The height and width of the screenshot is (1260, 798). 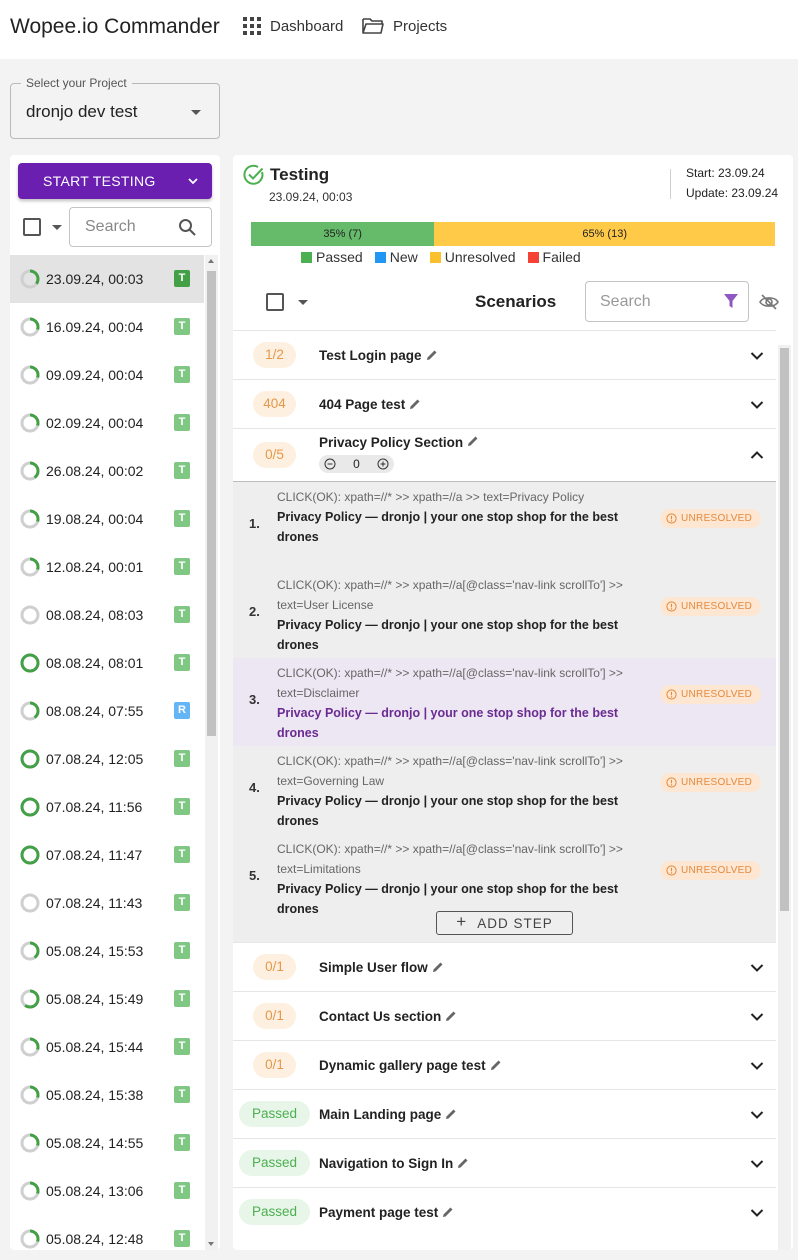 I want to click on run-list-item: 05.08.24, 15:53 T, so click(x=107, y=951).